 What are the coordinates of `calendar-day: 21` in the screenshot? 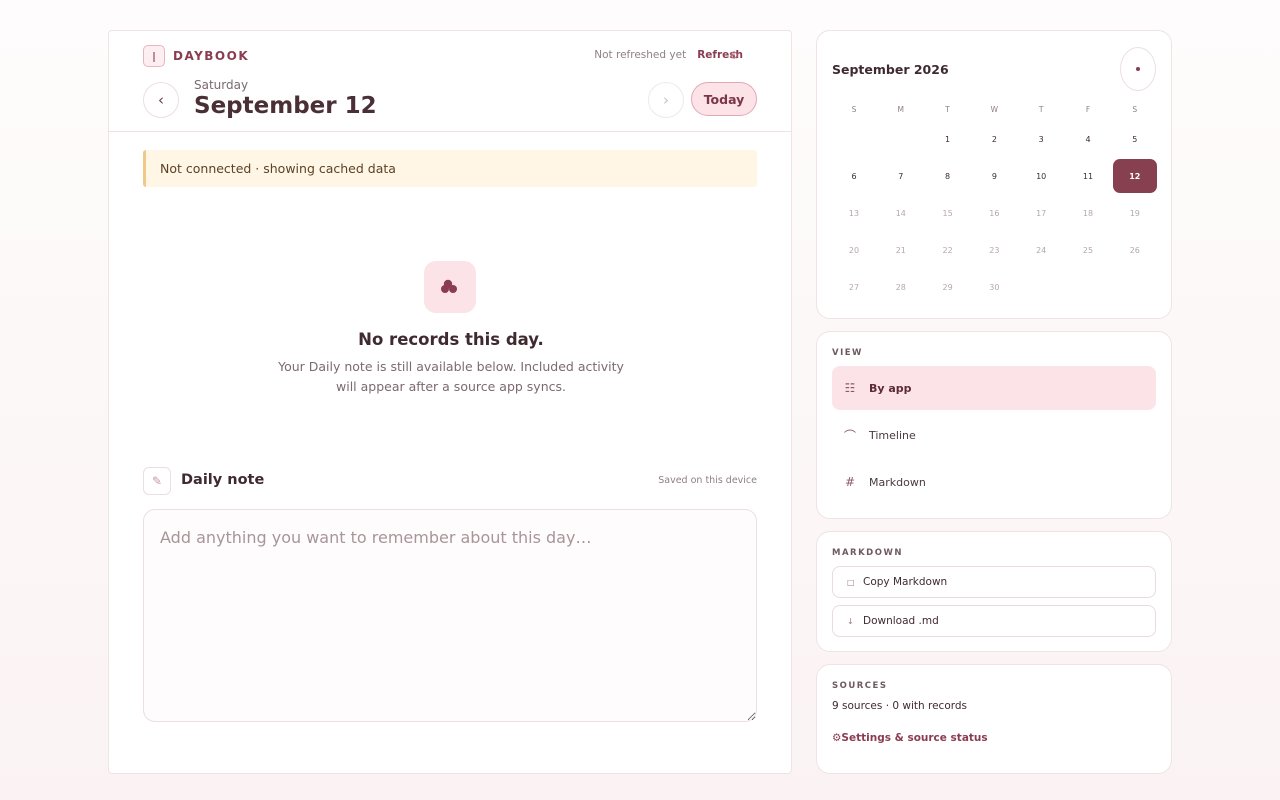 It's located at (900, 250).